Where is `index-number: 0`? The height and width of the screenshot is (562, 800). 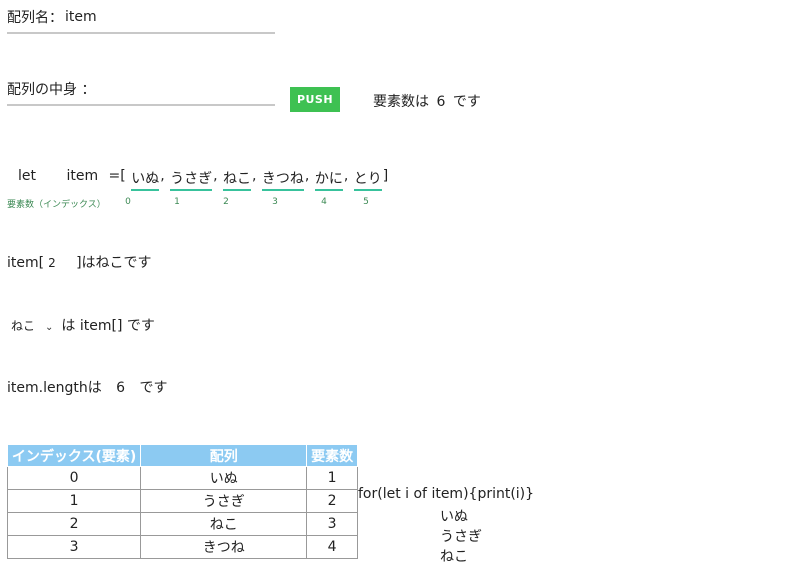 index-number: 0 is located at coordinates (128, 202).